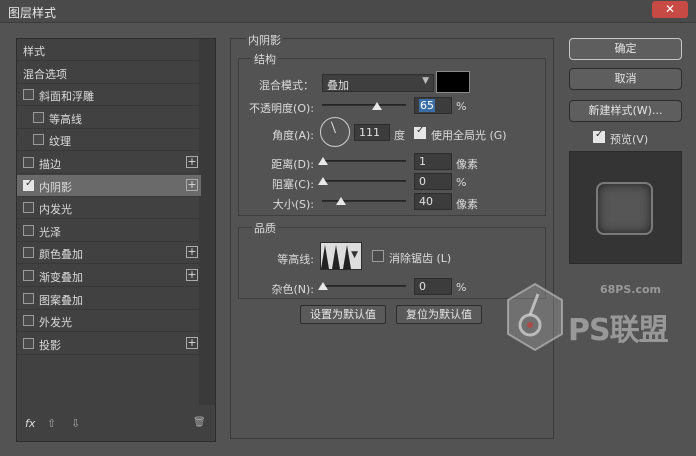  Describe the element at coordinates (323, 181) in the screenshot. I see `choke-slider-thumb` at that location.